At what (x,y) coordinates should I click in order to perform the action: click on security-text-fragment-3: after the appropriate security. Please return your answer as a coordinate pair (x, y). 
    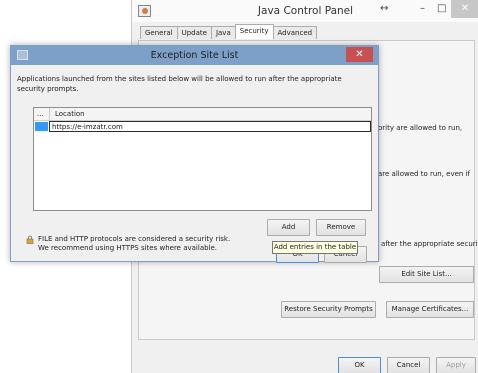
    Looking at the image, I should click on (429, 244).